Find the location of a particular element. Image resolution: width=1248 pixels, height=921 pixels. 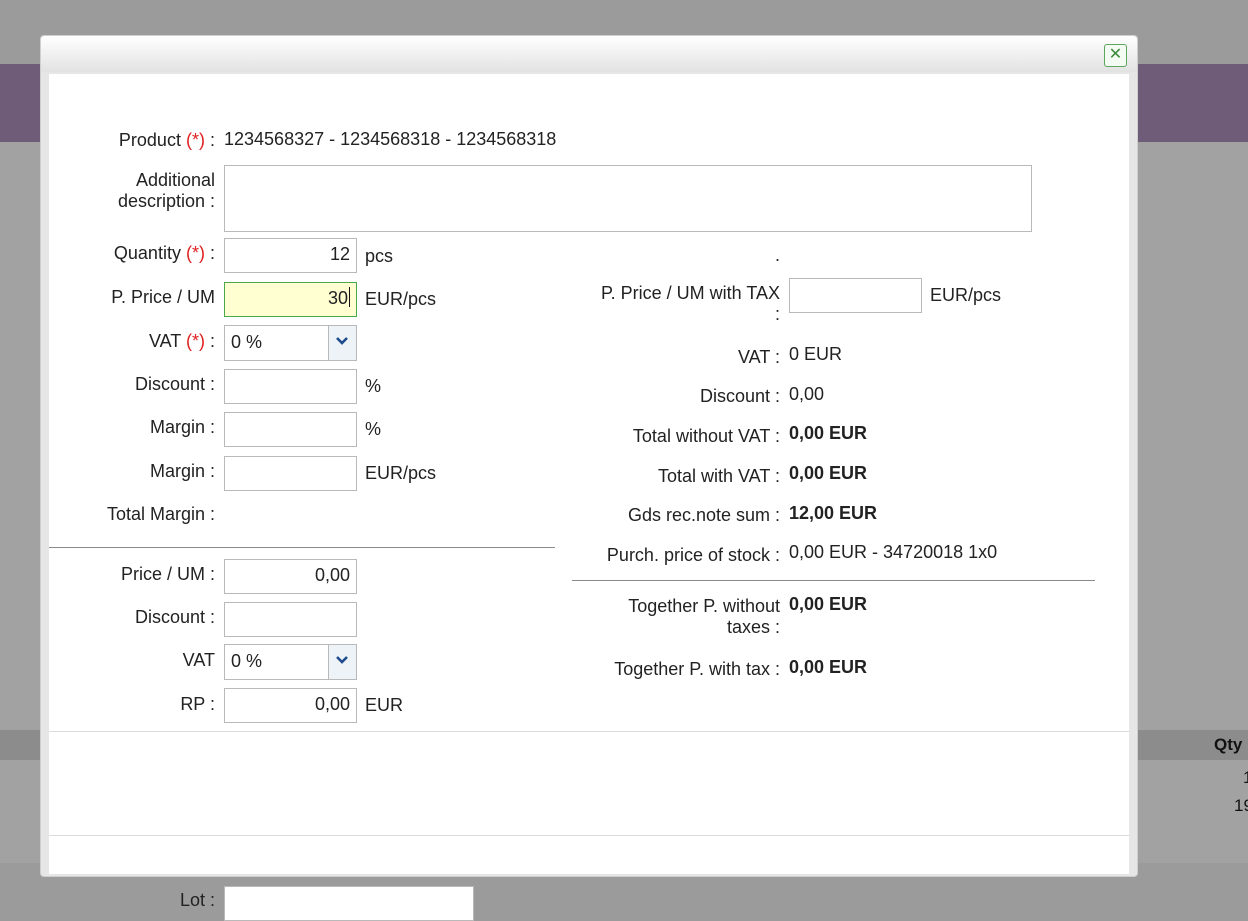

margin-eur-input is located at coordinates (290, 473).